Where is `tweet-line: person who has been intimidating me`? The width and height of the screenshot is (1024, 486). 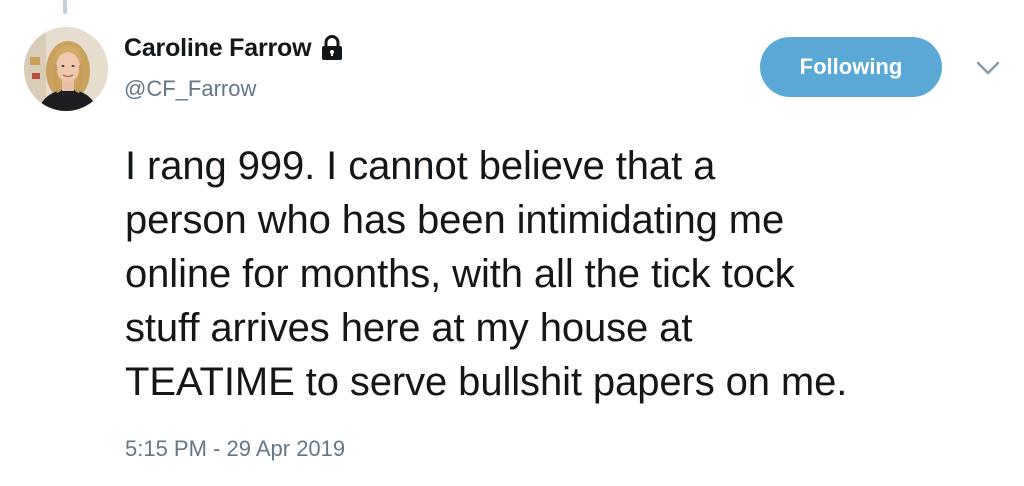 tweet-line: person who has been intimidating me is located at coordinates (455, 220).